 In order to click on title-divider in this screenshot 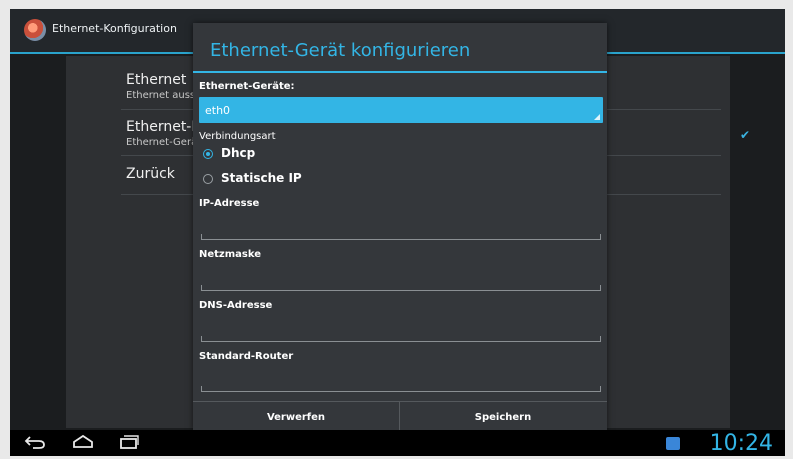, I will do `click(400, 72)`.